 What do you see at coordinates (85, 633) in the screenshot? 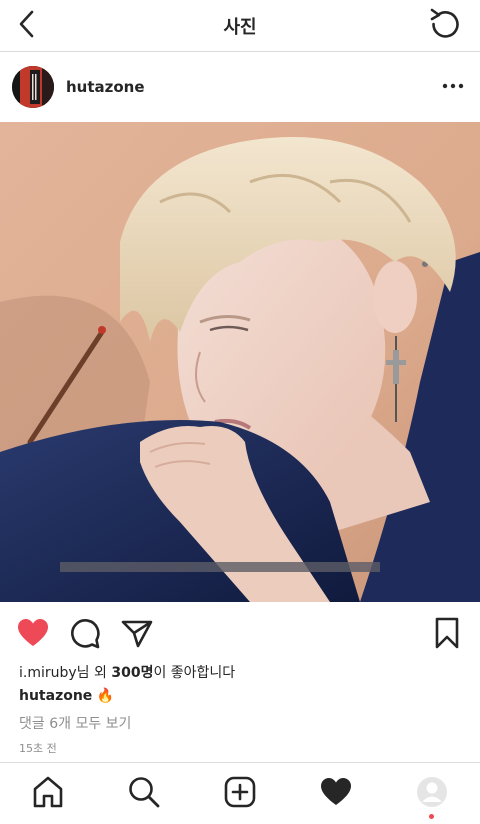
I see `comment-icon` at bounding box center [85, 633].